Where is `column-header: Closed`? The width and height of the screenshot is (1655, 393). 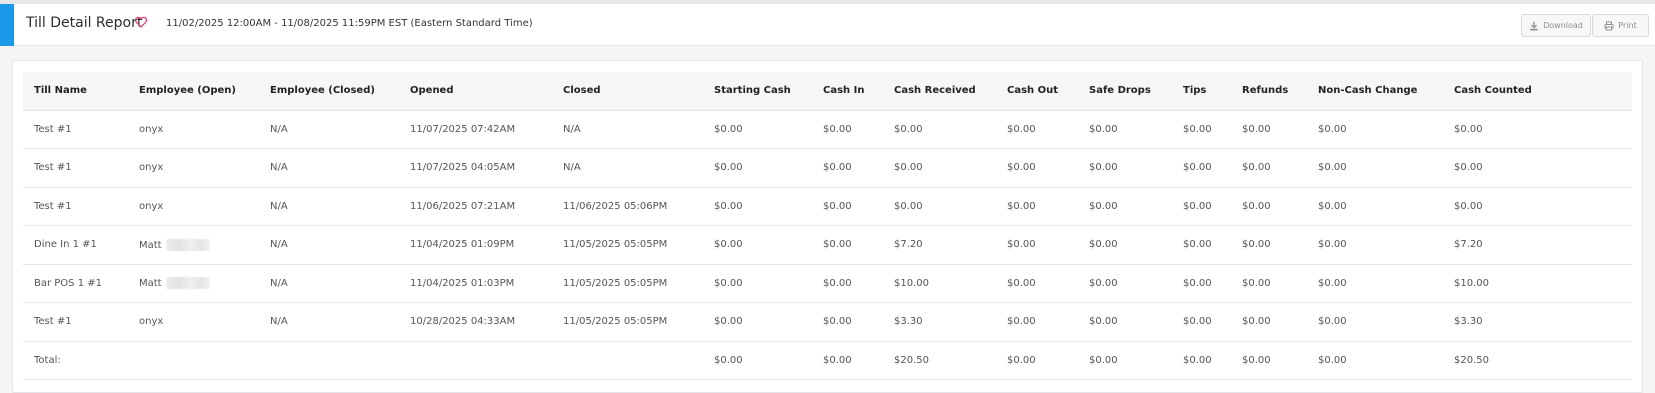 column-header: Closed is located at coordinates (627, 91).